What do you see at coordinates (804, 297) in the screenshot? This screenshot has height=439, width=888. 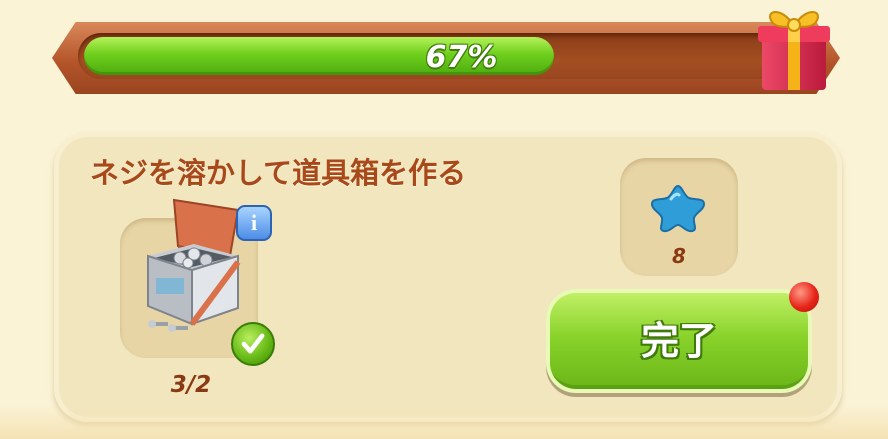 I see `red-notification-dot-icon` at bounding box center [804, 297].